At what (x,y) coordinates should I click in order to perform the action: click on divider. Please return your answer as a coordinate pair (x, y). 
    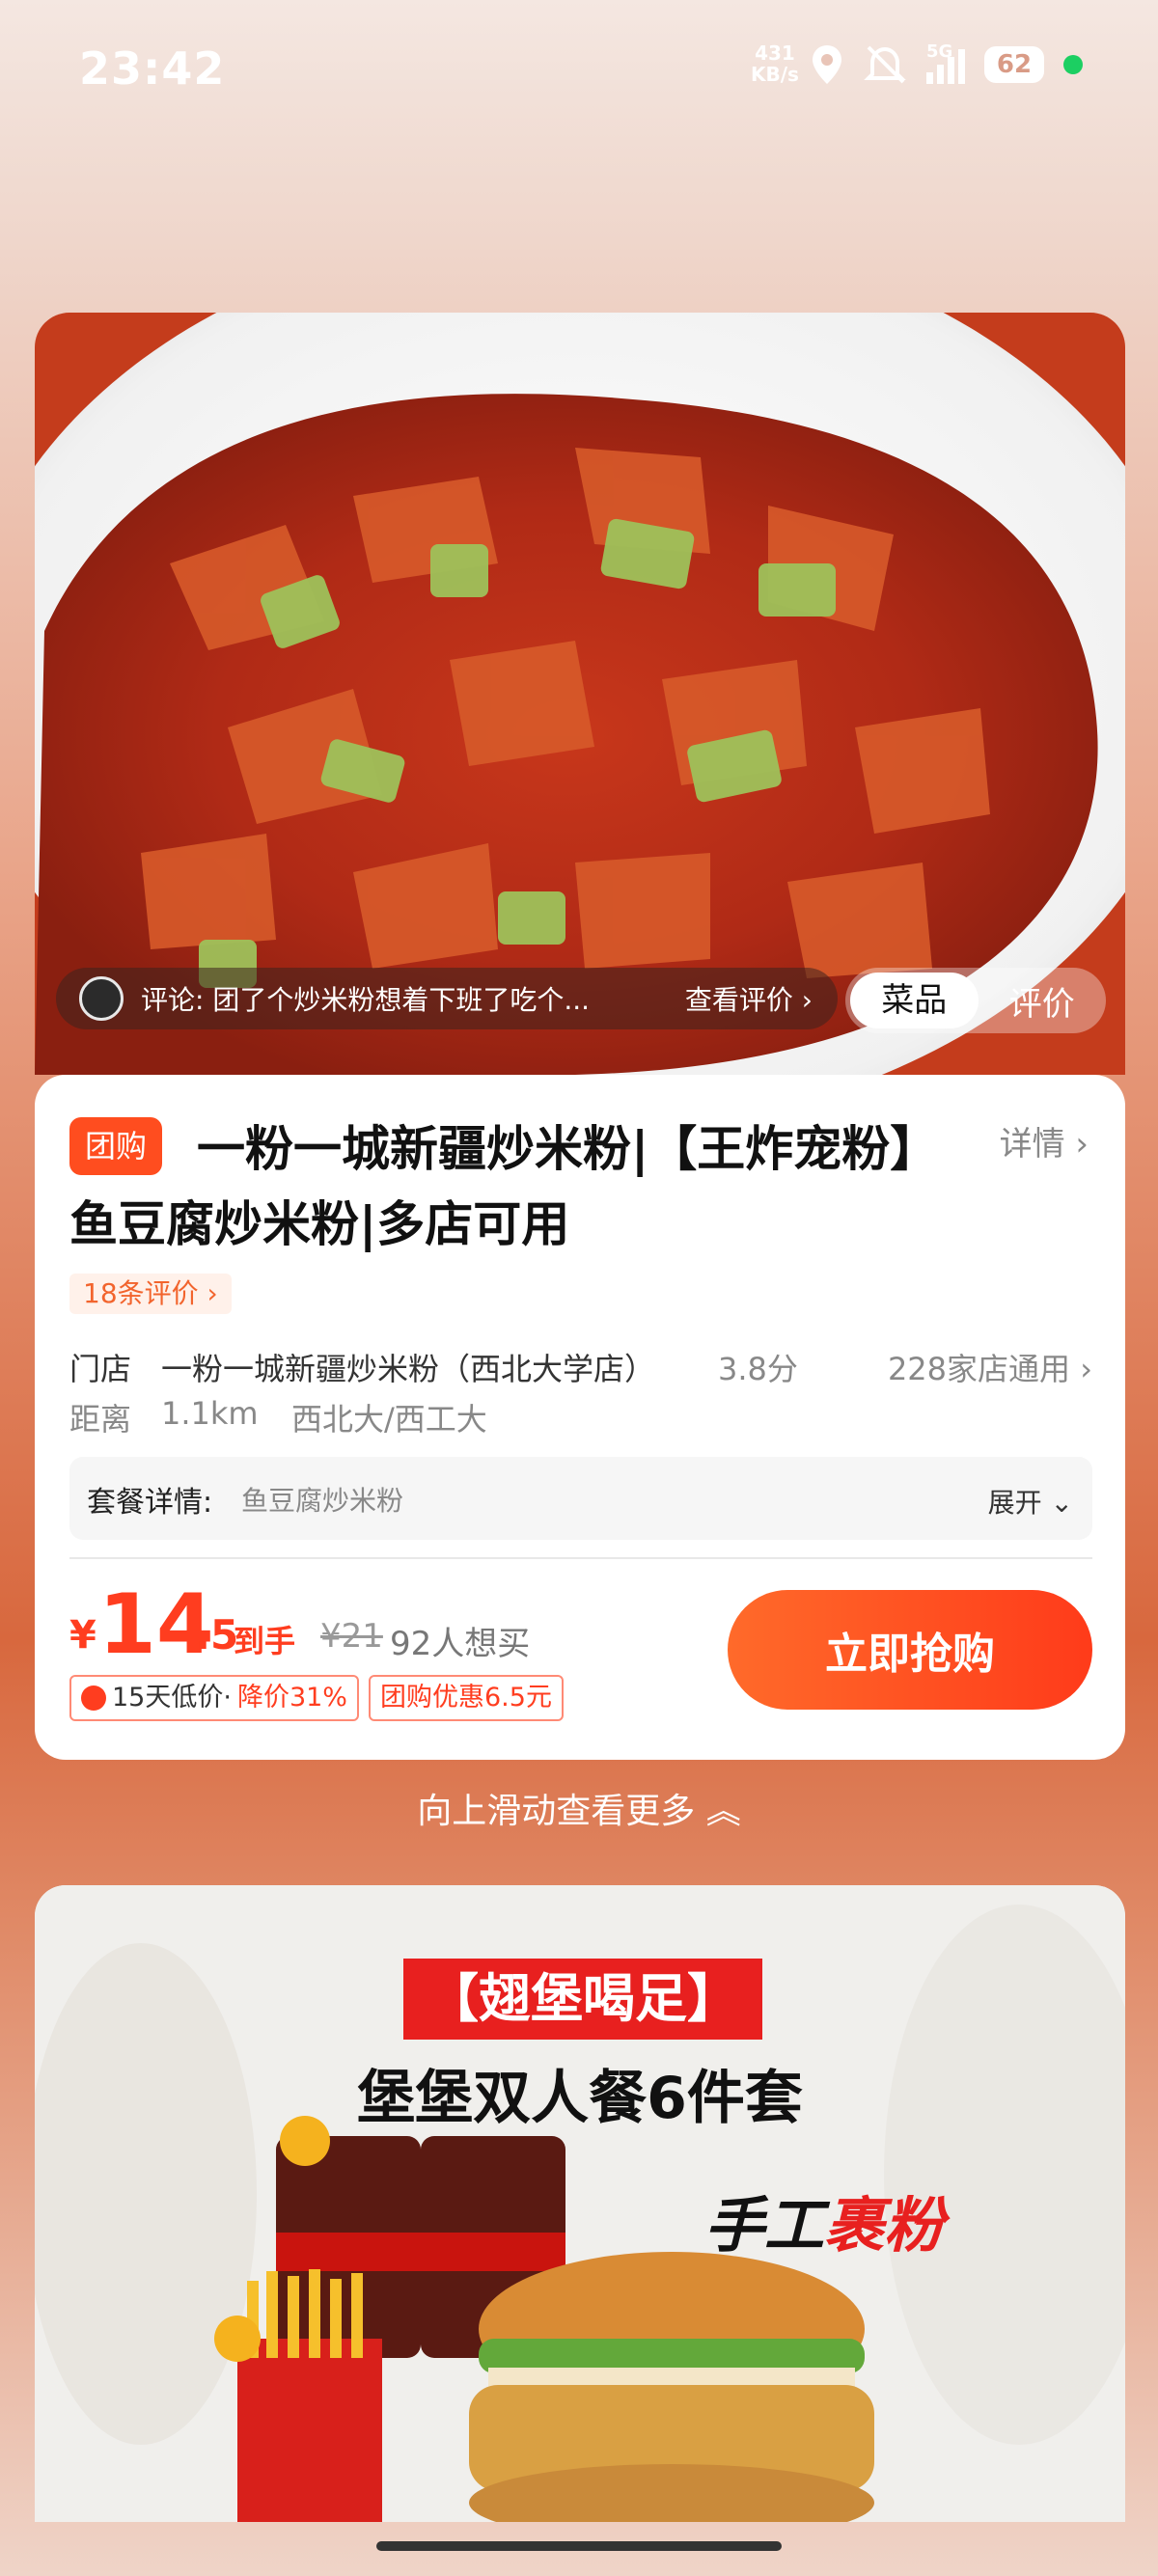
    Looking at the image, I should click on (580, 1558).